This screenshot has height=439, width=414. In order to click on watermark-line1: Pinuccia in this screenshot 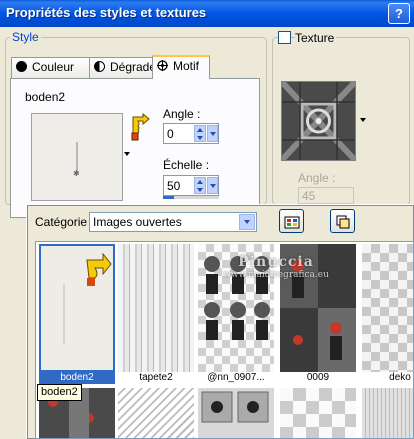, I will do `click(276, 262)`.